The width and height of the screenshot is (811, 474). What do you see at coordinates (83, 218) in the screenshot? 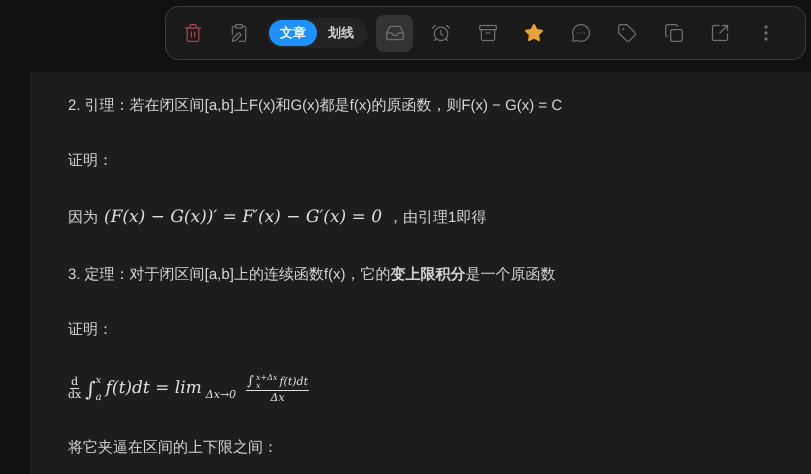
I see `paragraph-text: 因为` at bounding box center [83, 218].